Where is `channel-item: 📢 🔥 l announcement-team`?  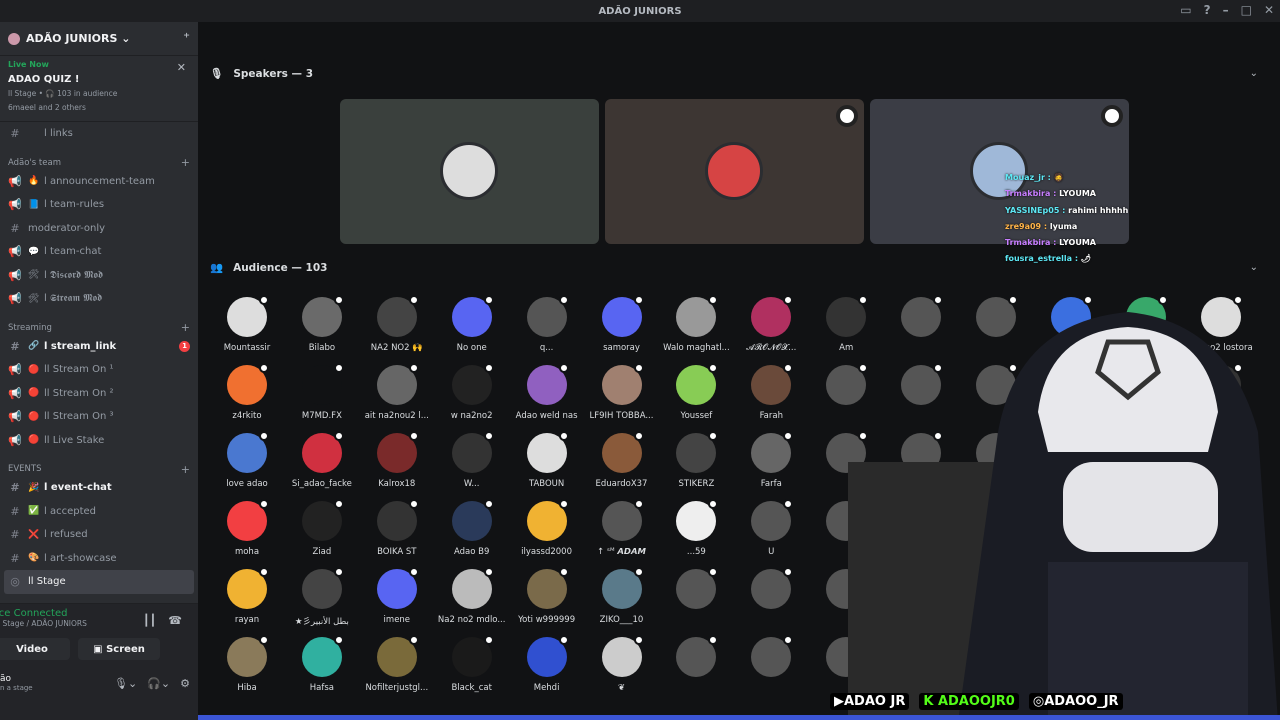
channel-item: 📢 🔥 l announcement-team is located at coordinates (99, 182).